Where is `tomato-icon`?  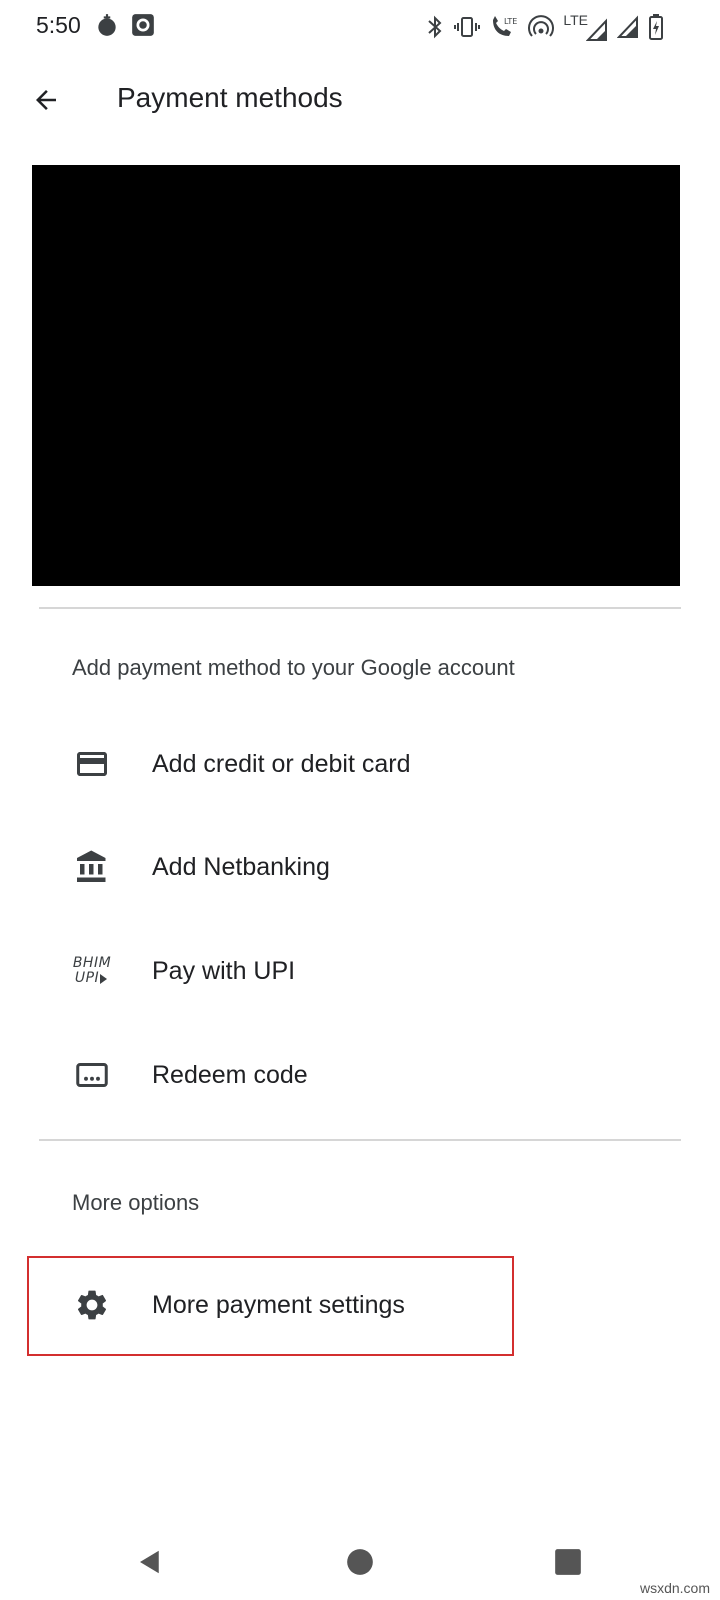 tomato-icon is located at coordinates (107, 25).